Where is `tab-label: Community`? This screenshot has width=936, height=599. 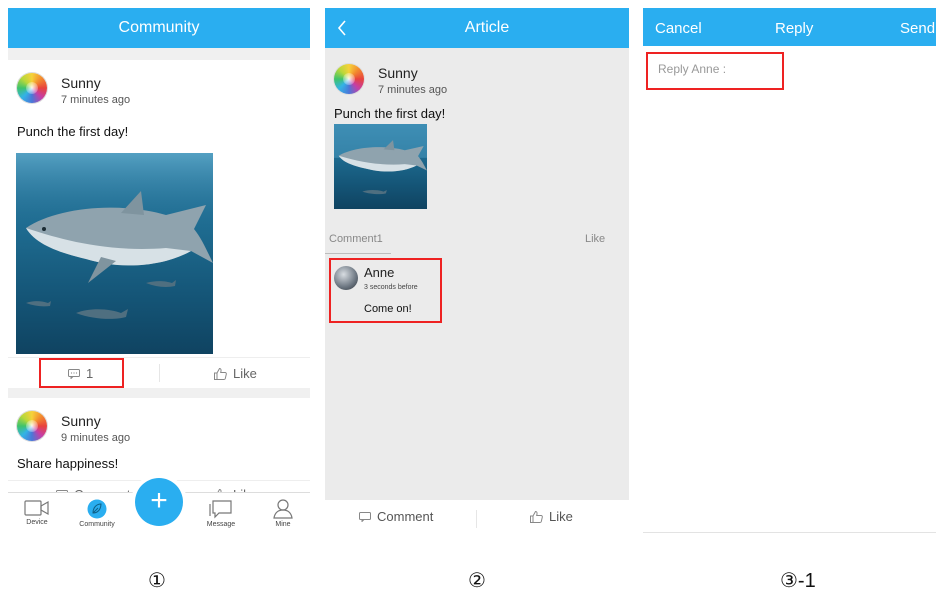
tab-label: Community is located at coordinates (97, 524).